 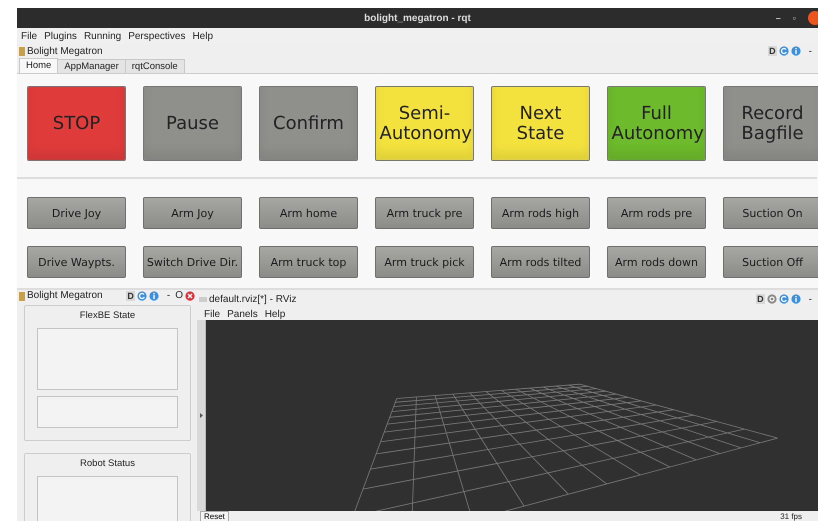 What do you see at coordinates (76, 123) in the screenshot?
I see `action-button: STOP` at bounding box center [76, 123].